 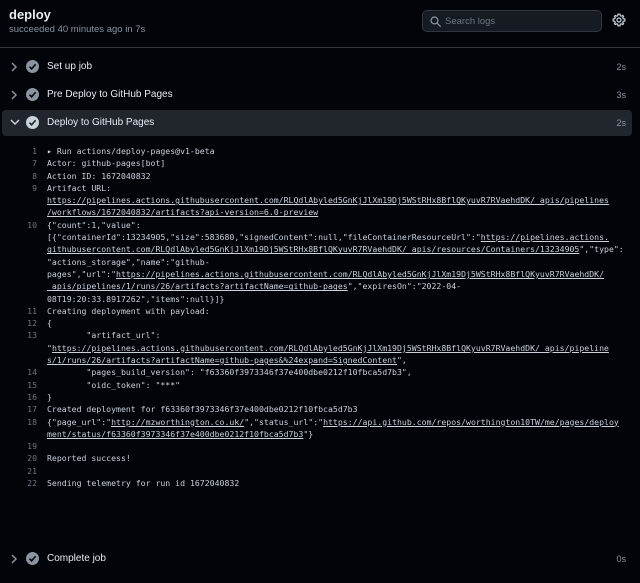 What do you see at coordinates (79, 187) in the screenshot?
I see `log-text: Artifact URL:` at bounding box center [79, 187].